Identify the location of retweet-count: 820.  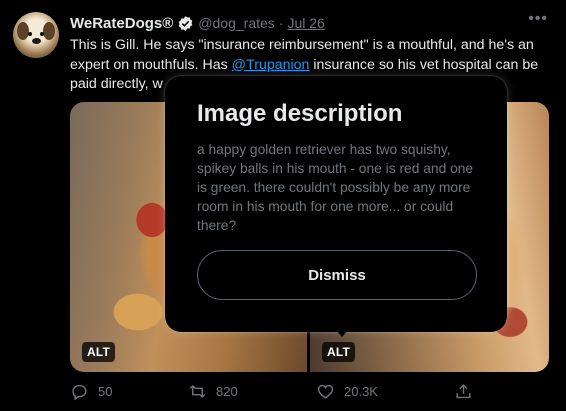
(227, 391).